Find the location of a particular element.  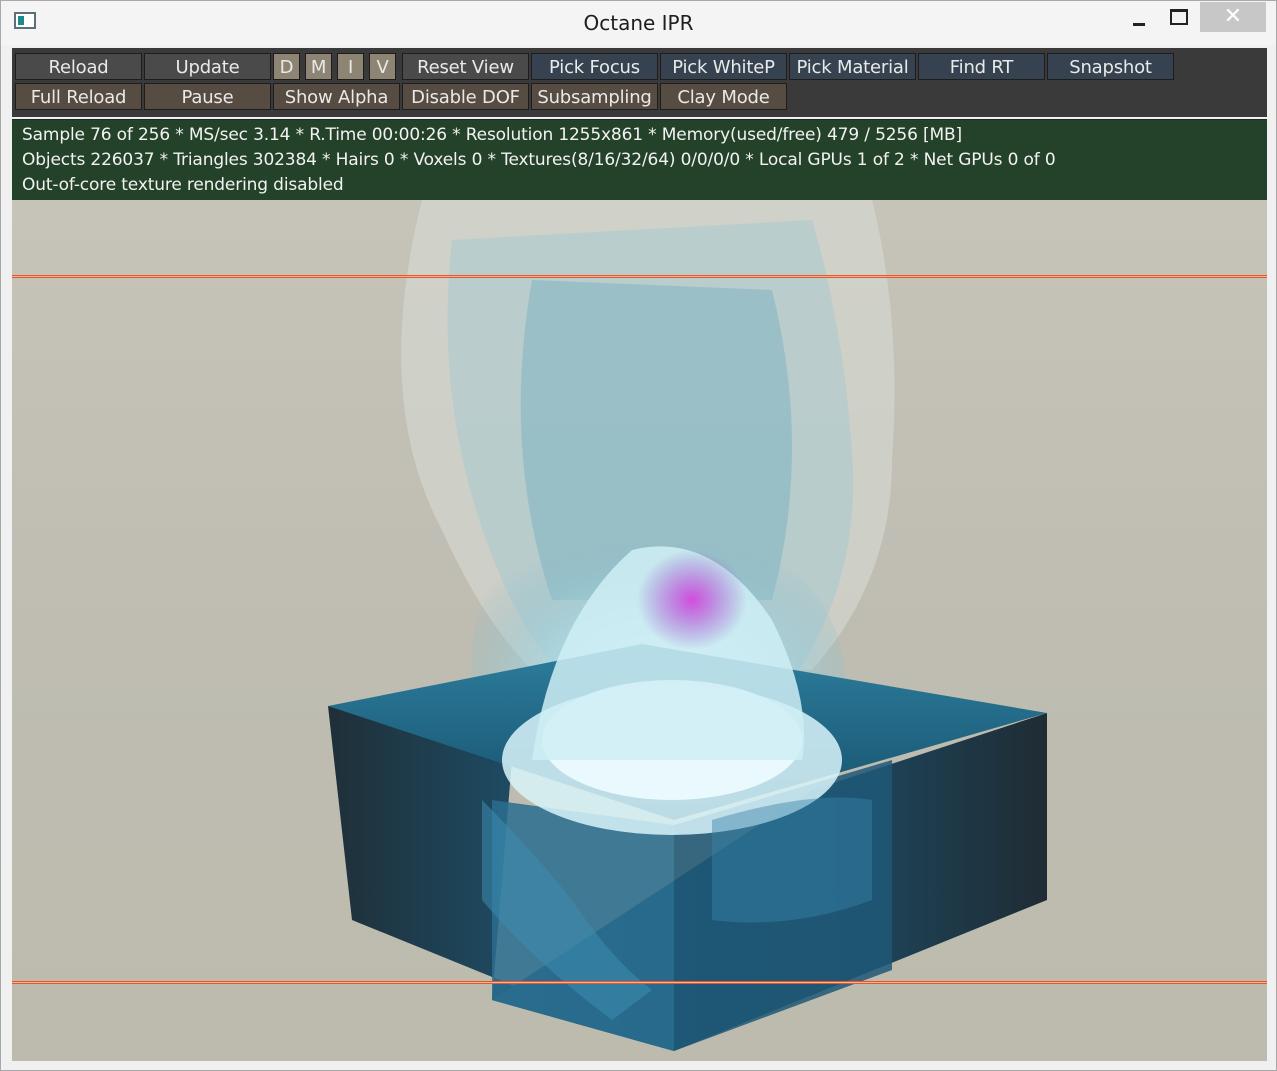

safe-frame-bottom-line is located at coordinates (639, 982).